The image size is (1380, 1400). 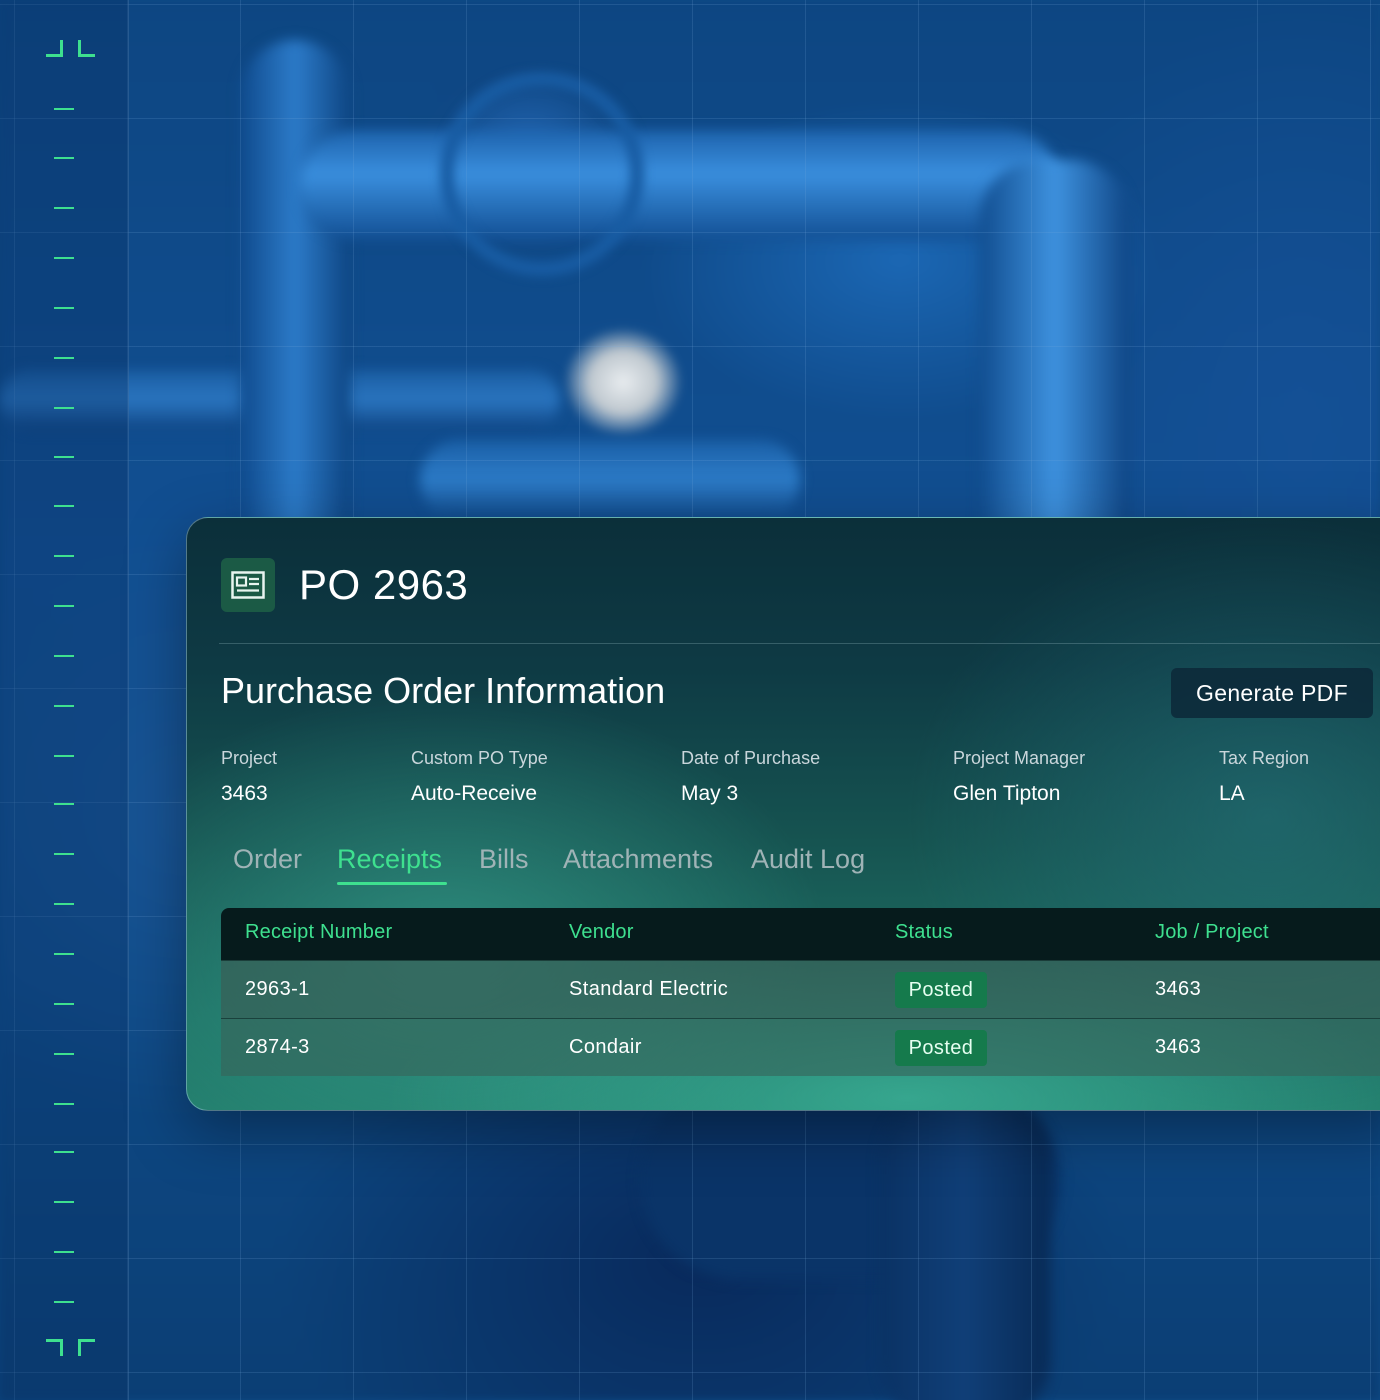 I want to click on vendor-cell: Standard Electric, so click(x=649, y=989).